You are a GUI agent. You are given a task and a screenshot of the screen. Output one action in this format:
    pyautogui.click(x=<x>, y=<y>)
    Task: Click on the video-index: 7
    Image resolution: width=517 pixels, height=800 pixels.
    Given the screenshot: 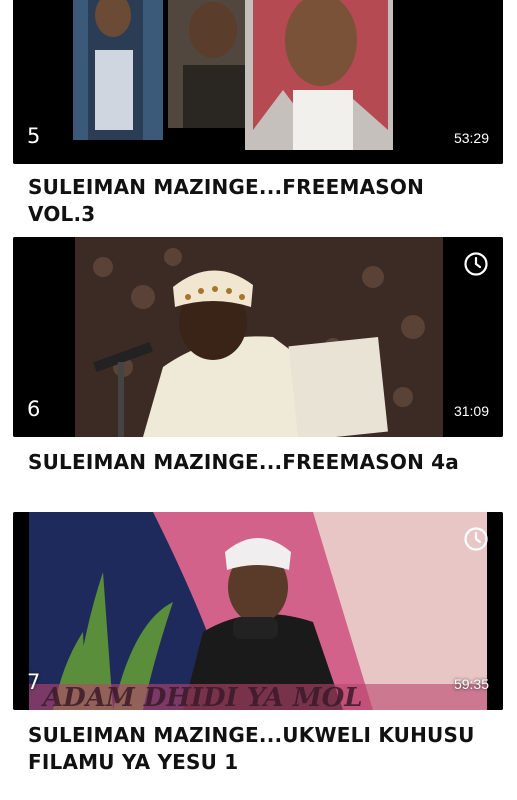 What is the action you would take?
    pyautogui.click(x=34, y=682)
    